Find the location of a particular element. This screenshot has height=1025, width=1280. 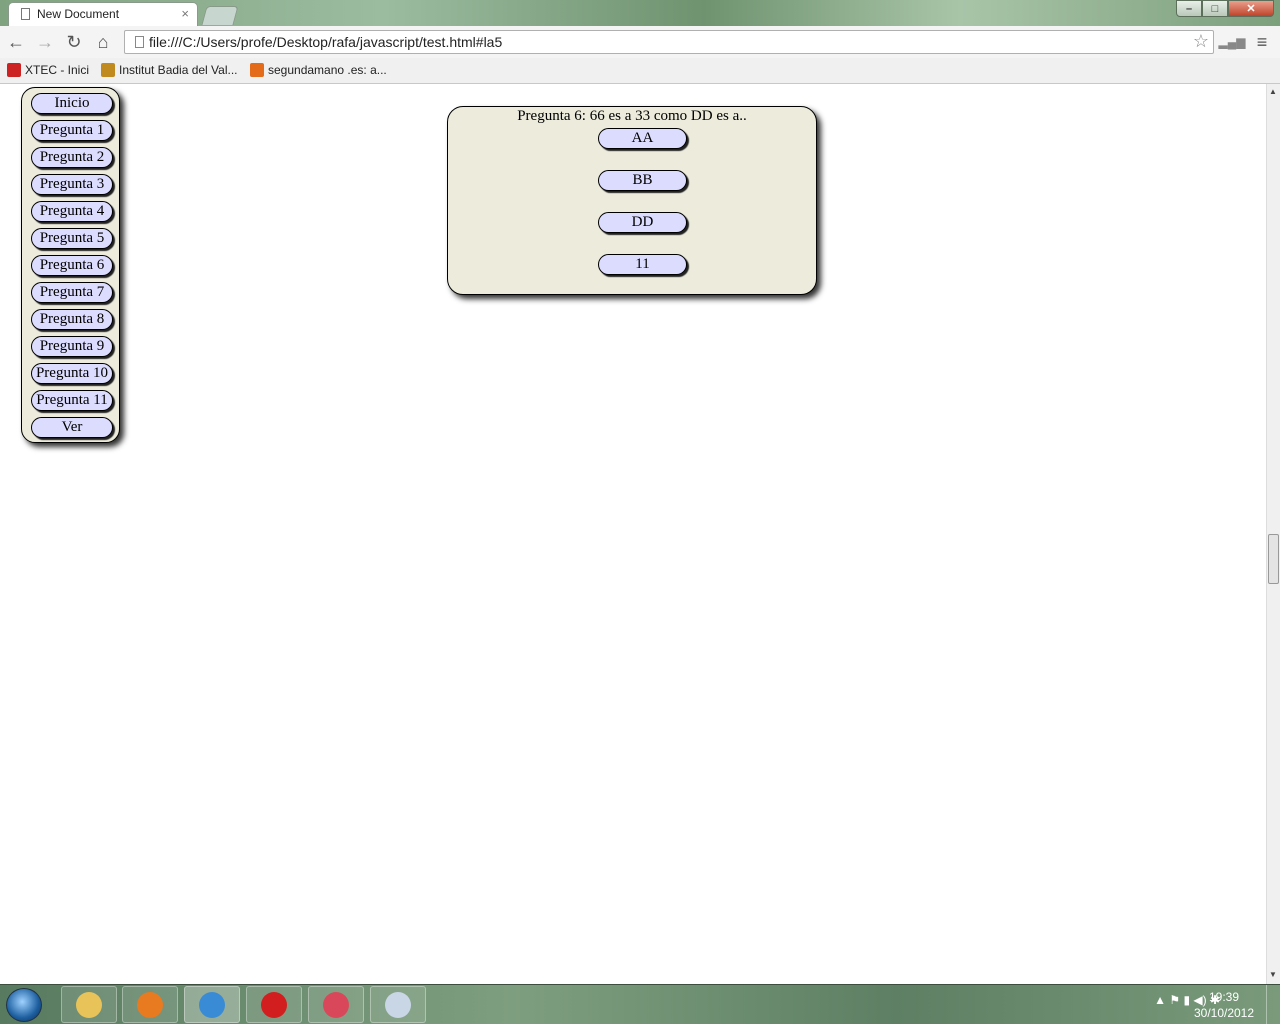

clock-time: 19:39 is located at coordinates (1224, 997).